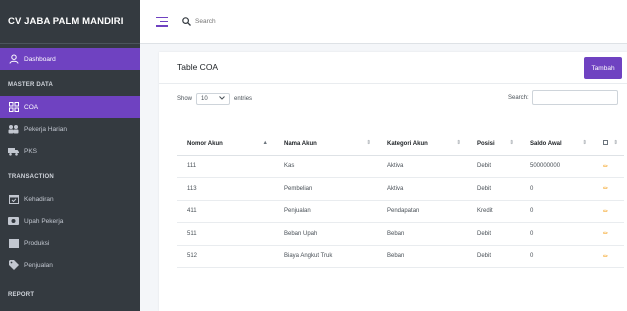 This screenshot has height=311, width=627. What do you see at coordinates (325, 144) in the screenshot?
I see `column-header: Nama Akun ⇕` at bounding box center [325, 144].